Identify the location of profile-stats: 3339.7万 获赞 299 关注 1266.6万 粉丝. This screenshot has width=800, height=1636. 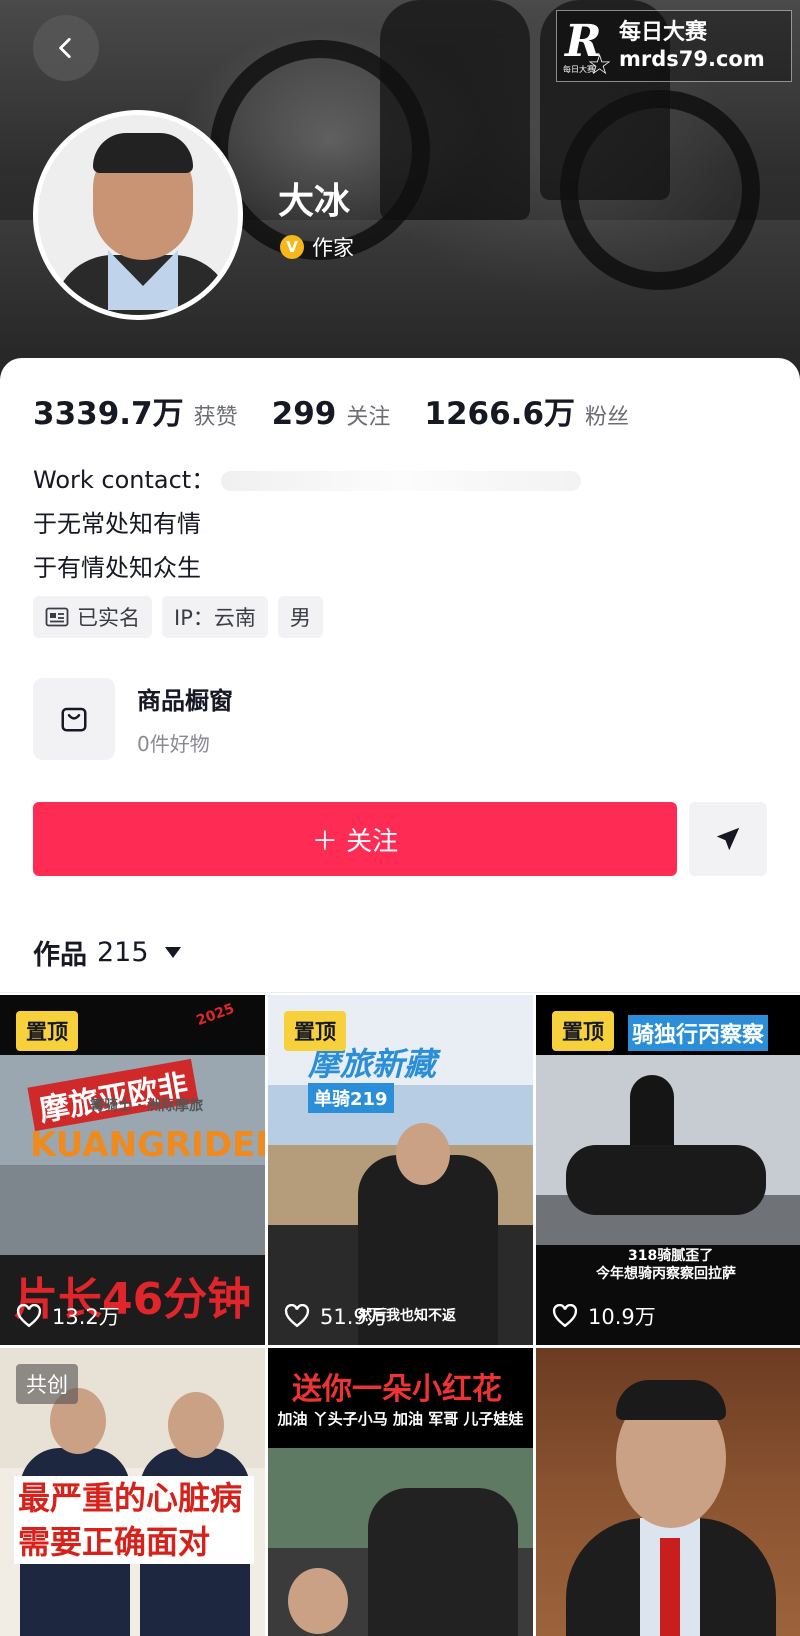
(348, 410).